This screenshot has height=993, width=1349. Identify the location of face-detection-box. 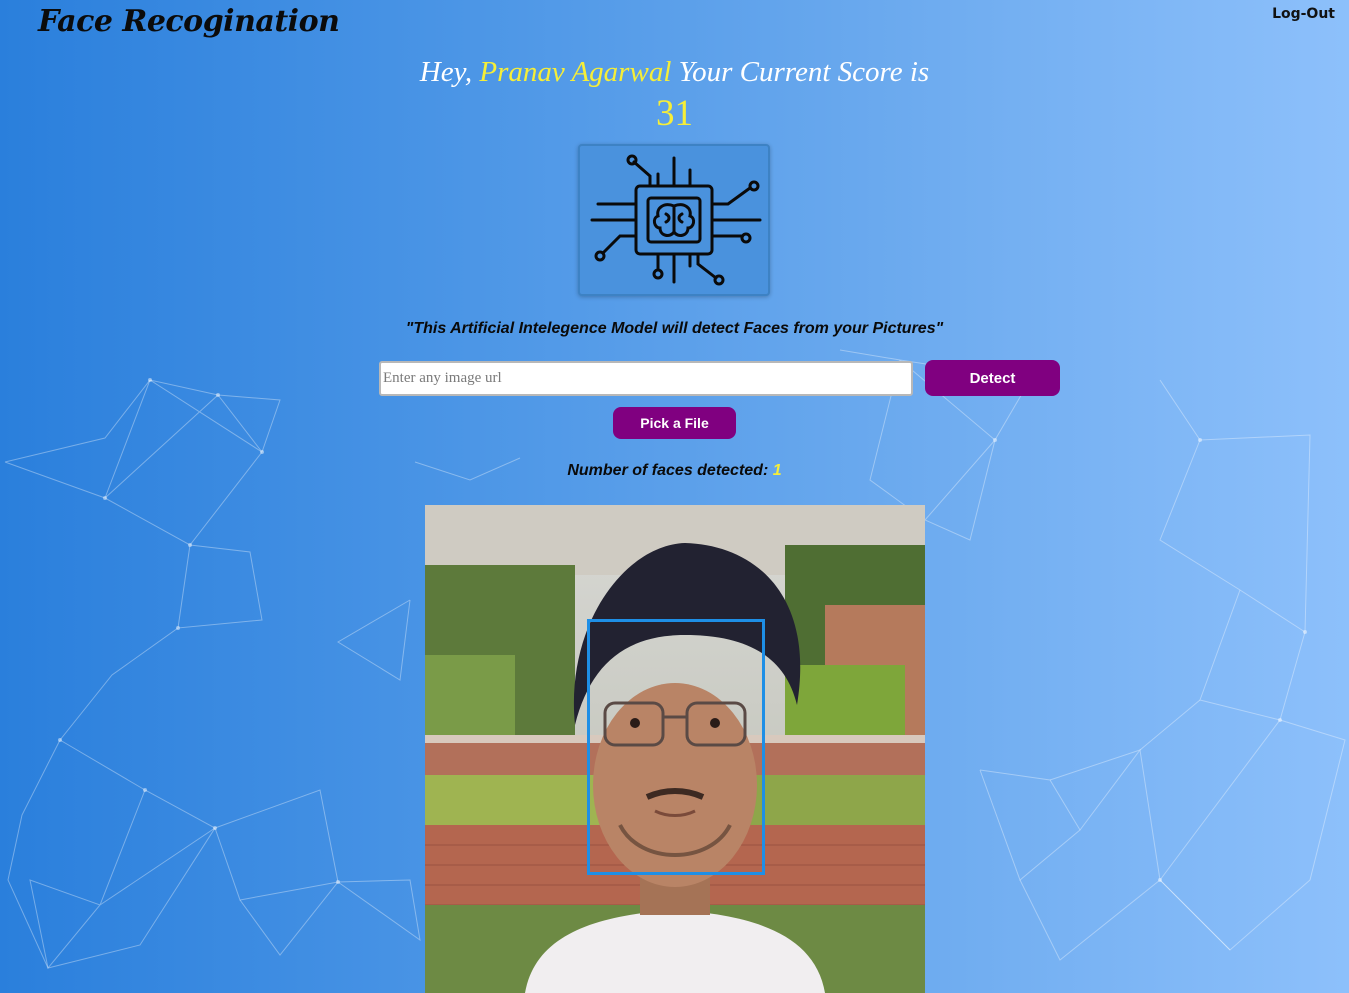
(676, 747).